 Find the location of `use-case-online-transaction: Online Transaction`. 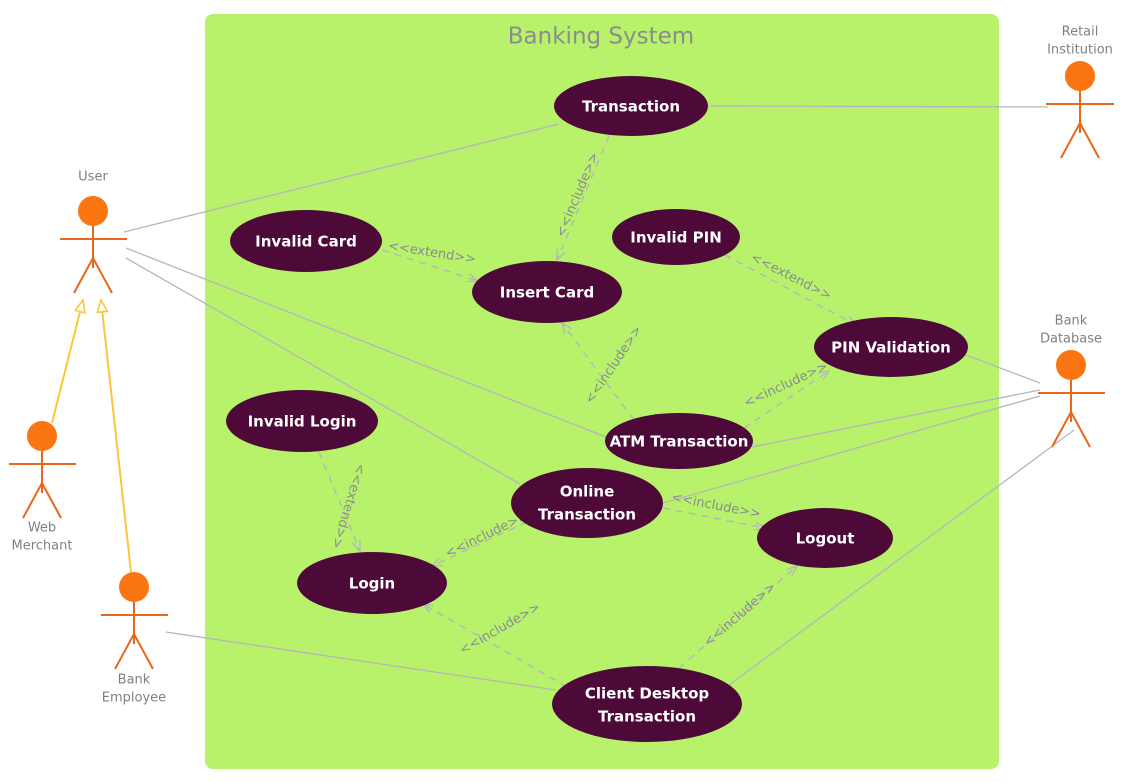

use-case-online-transaction: Online Transaction is located at coordinates (587, 503).